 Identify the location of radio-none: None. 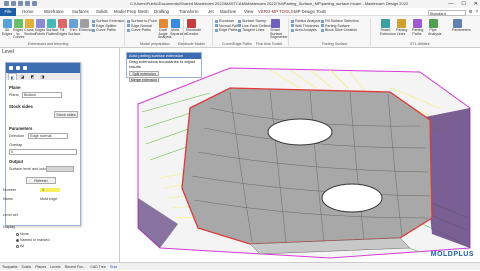
(22, 234).